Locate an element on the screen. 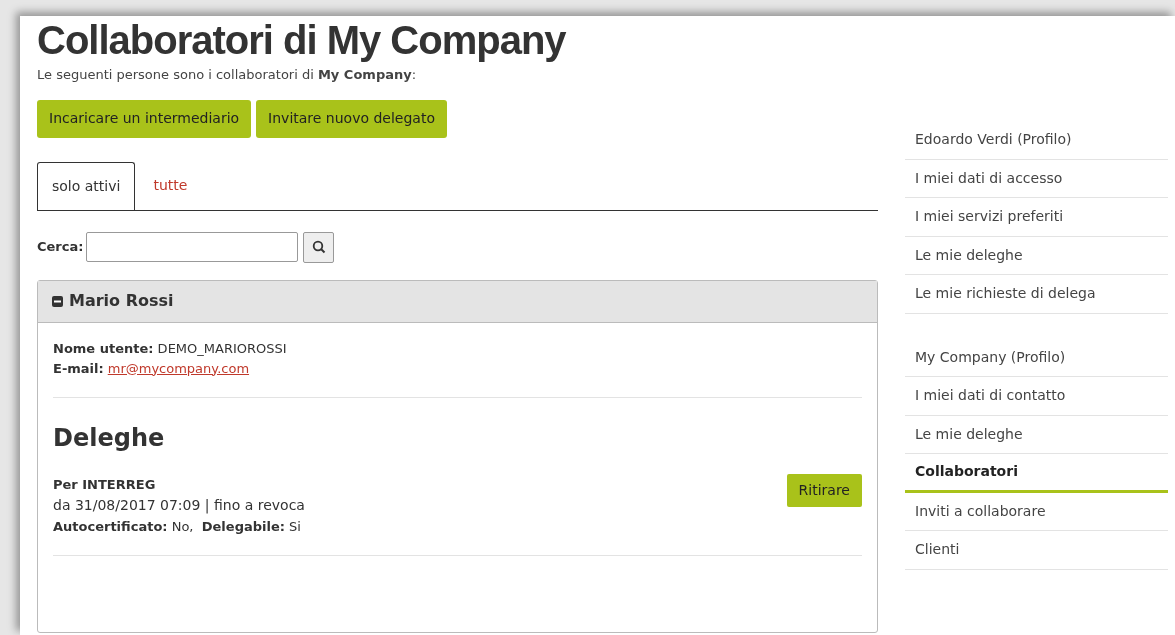 The height and width of the screenshot is (635, 1175). filter-tab: solo attivi is located at coordinates (86, 185).